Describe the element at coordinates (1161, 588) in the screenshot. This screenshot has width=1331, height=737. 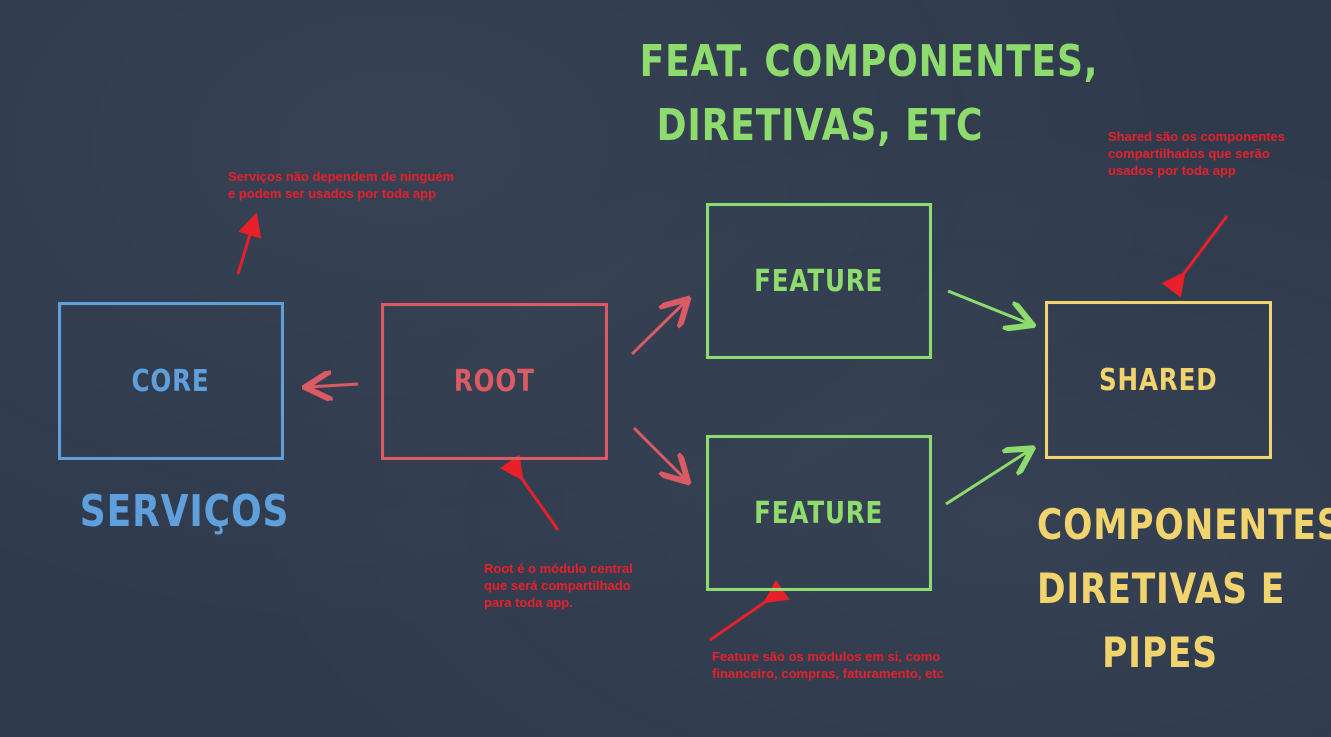
I see `shared-heading-line-2: DIRETIVAS E` at that location.